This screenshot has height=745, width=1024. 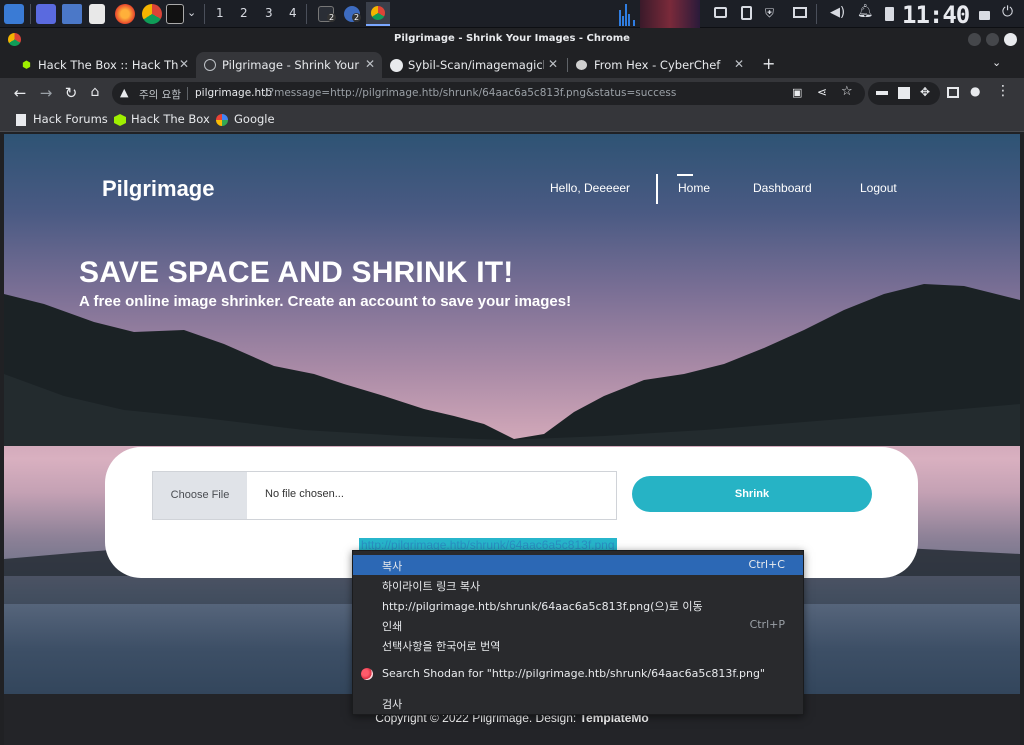 What do you see at coordinates (578, 565) in the screenshot?
I see `menu-item-copy: 복사 Ctrl+C` at bounding box center [578, 565].